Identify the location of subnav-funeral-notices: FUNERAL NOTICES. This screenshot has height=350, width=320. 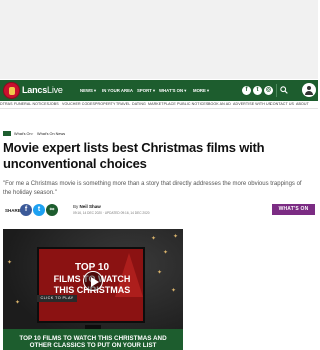
(31, 104).